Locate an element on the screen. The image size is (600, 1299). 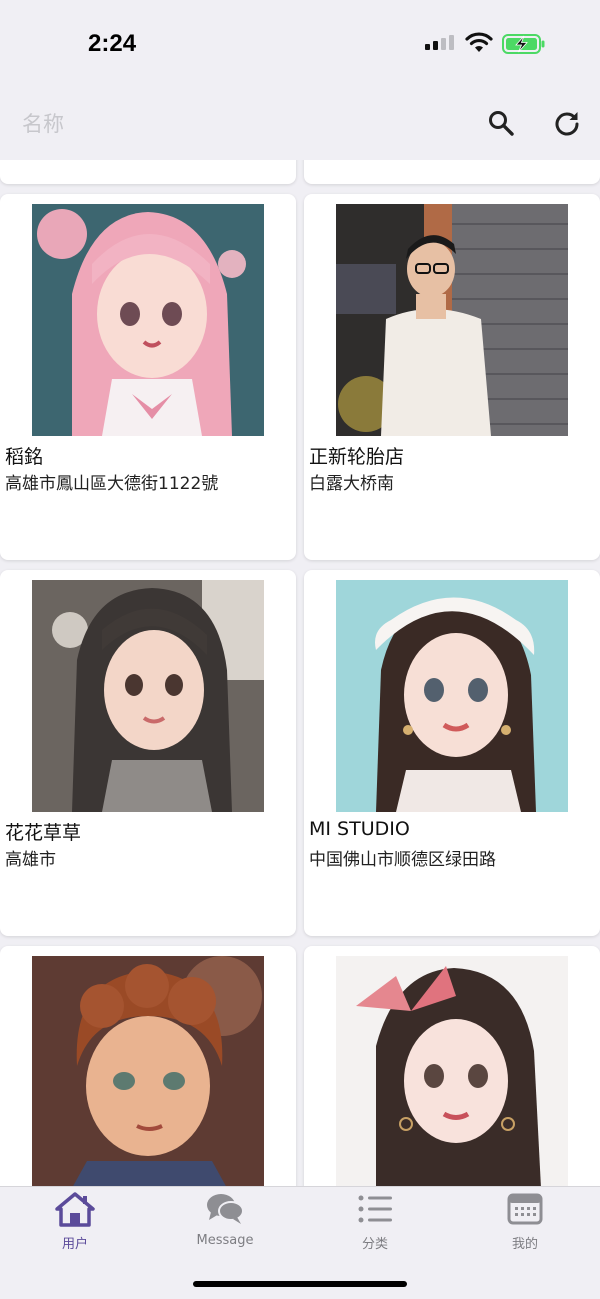
home-indicator is located at coordinates (300, 1284).